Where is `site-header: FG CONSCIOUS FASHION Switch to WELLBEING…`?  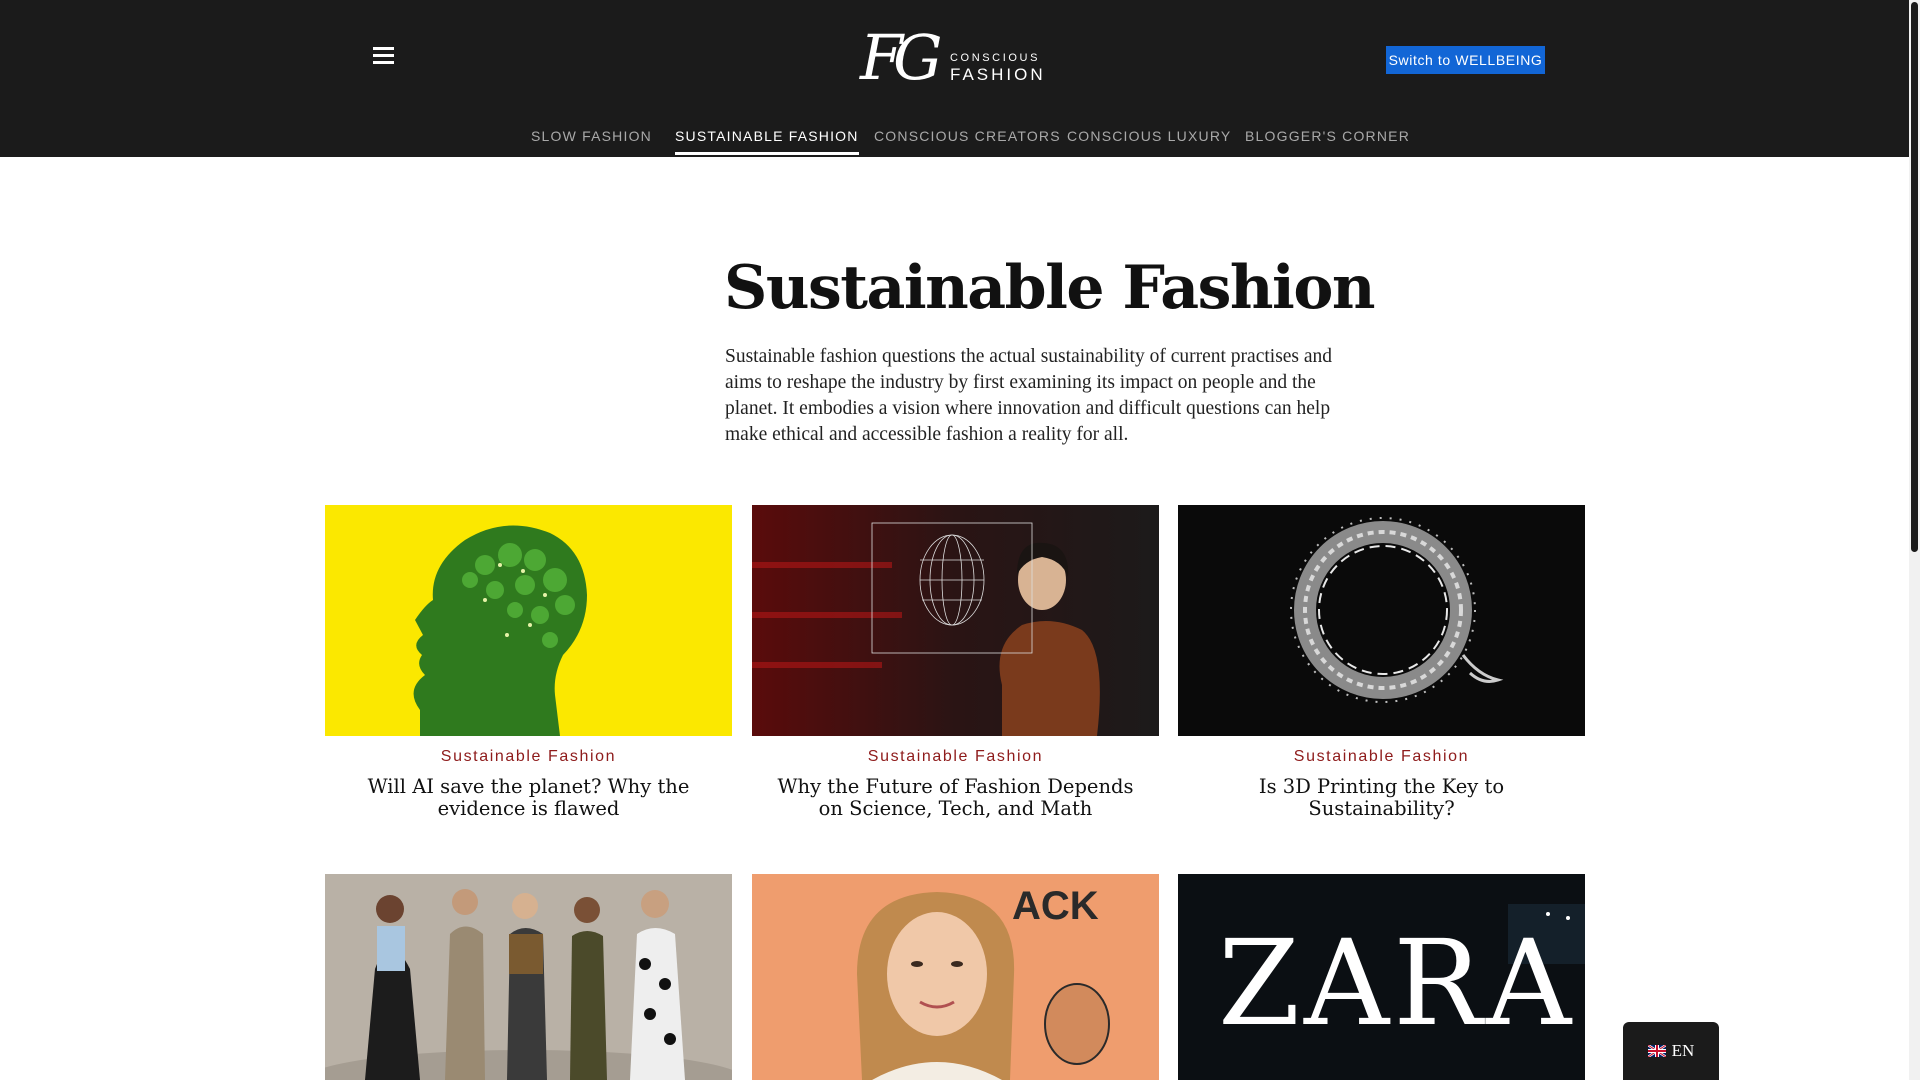
site-header: FG CONSCIOUS FASHION Switch to WELLBEING… is located at coordinates (954, 78).